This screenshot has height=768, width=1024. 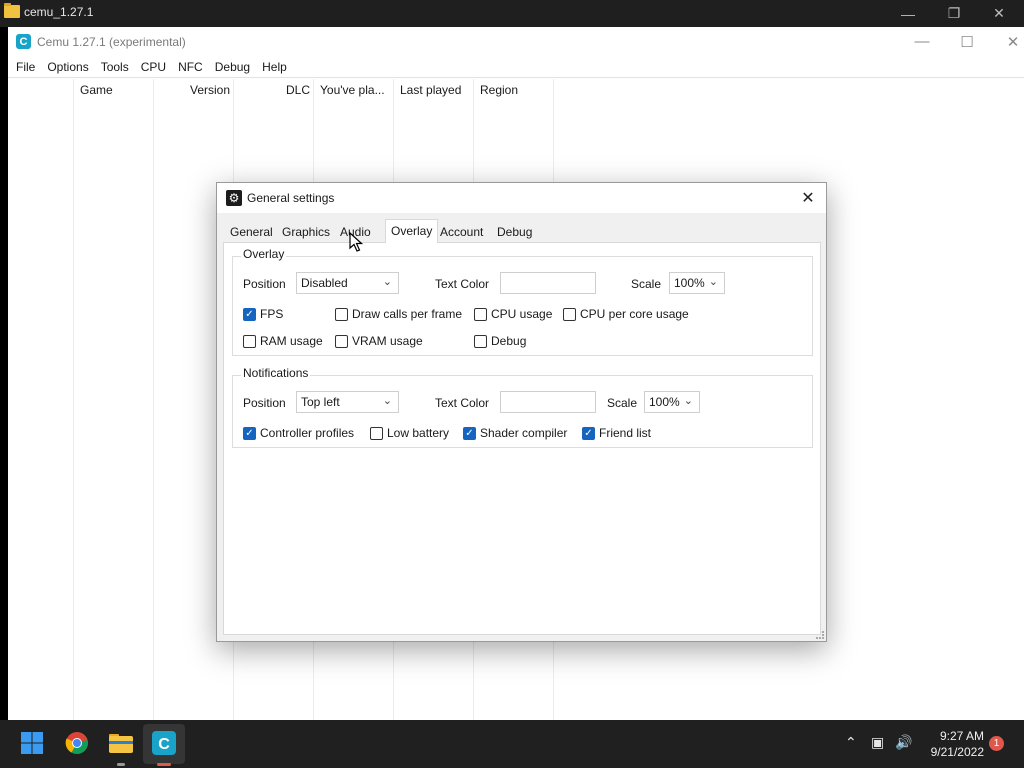 I want to click on clock-date: 9/21/2022, so click(x=957, y=752).